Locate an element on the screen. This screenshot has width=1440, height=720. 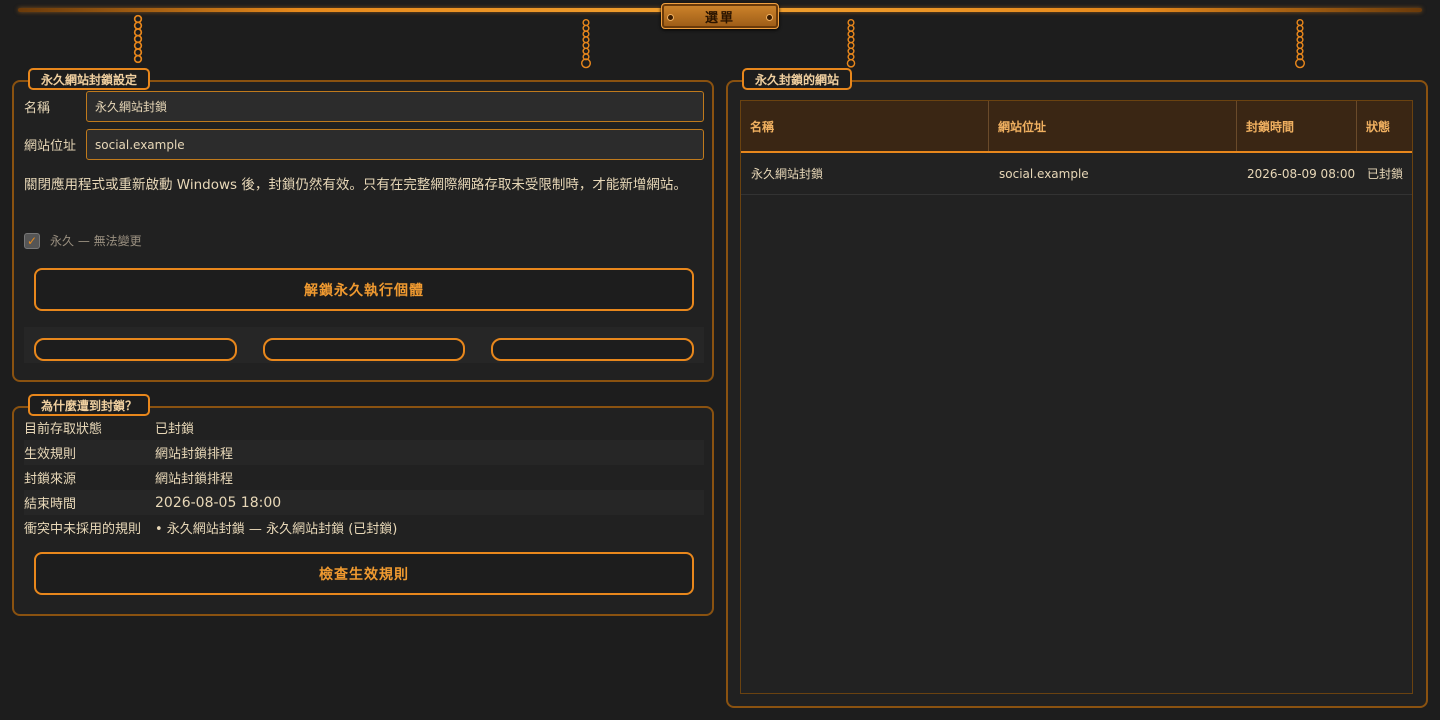
table-header: 名稱 網站位址 封鎖時間 狀態 is located at coordinates (1076, 127).